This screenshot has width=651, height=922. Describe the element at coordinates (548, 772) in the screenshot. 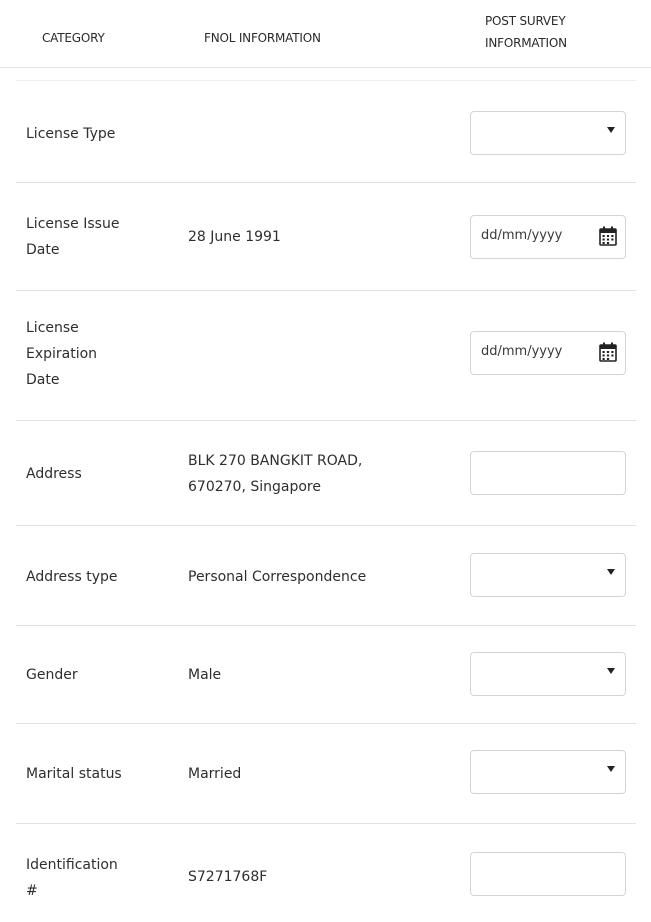

I see `marital-status-select` at that location.